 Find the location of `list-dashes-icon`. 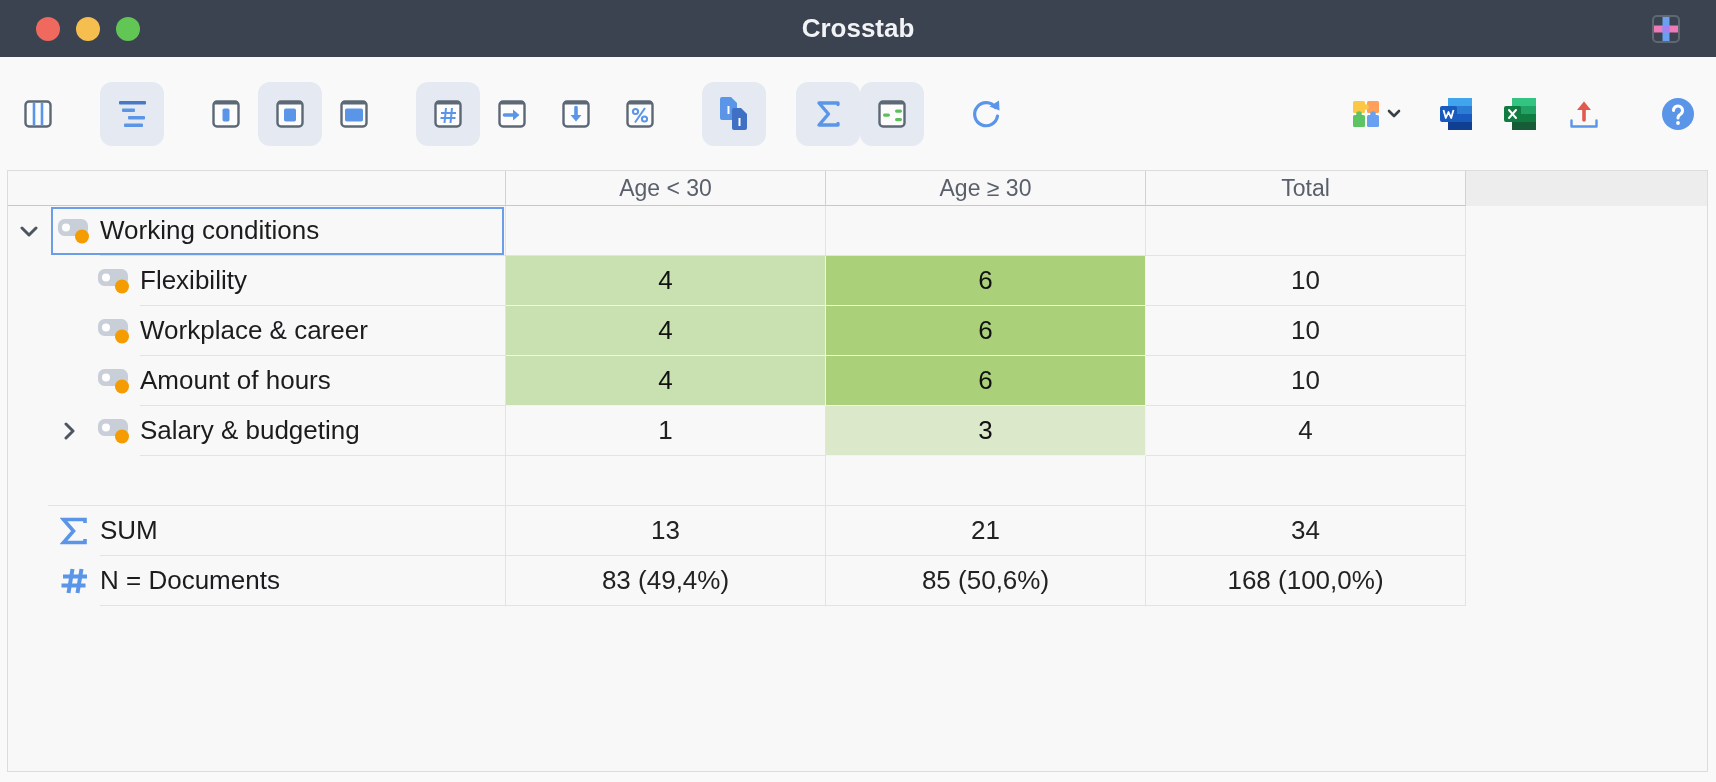

list-dashes-icon is located at coordinates (892, 113).